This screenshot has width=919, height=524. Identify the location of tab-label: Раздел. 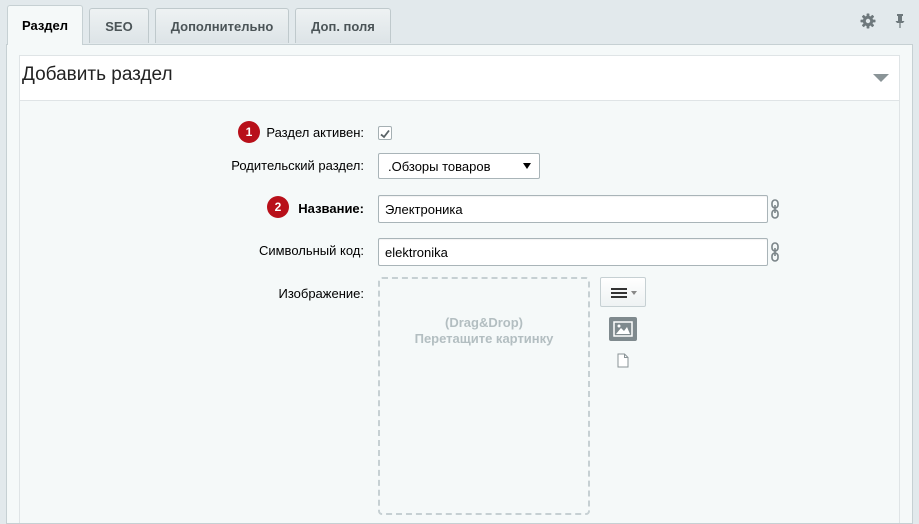
(45, 25).